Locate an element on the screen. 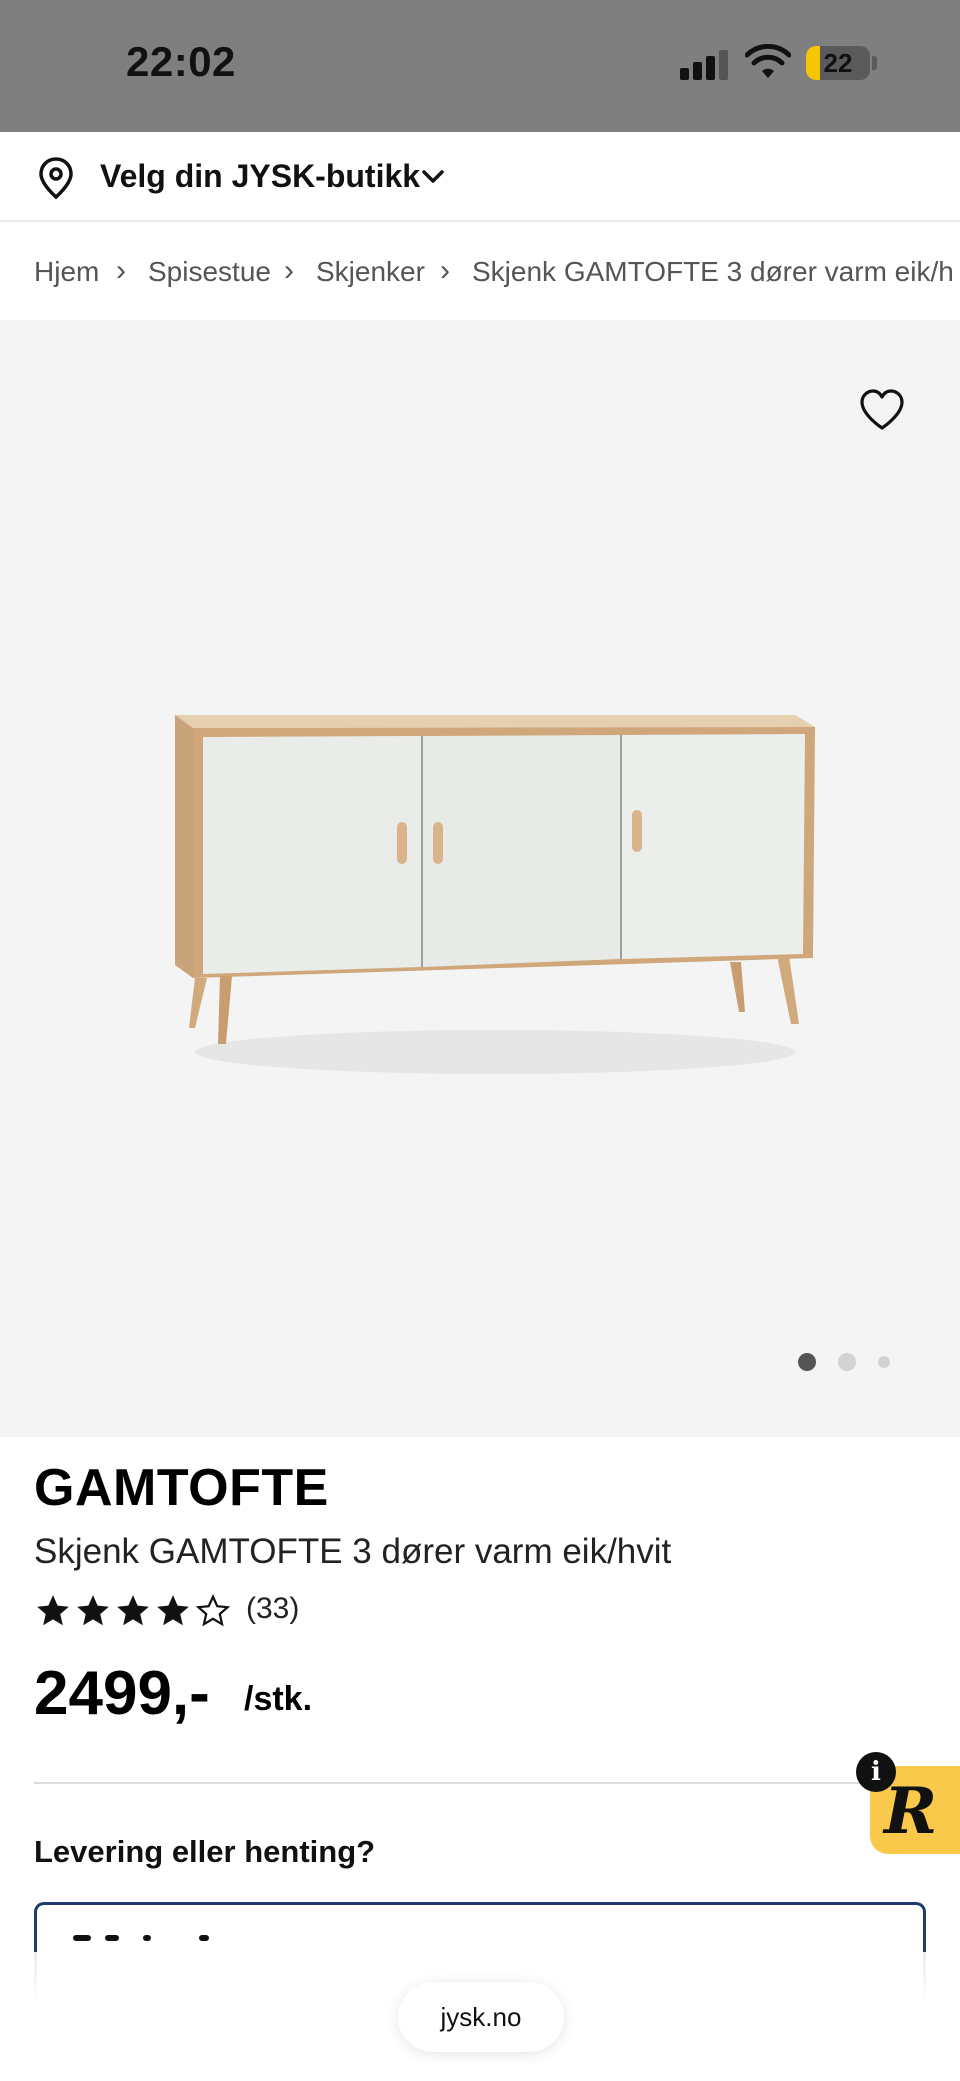  url-bar: jysk.no is located at coordinates (481, 2017).